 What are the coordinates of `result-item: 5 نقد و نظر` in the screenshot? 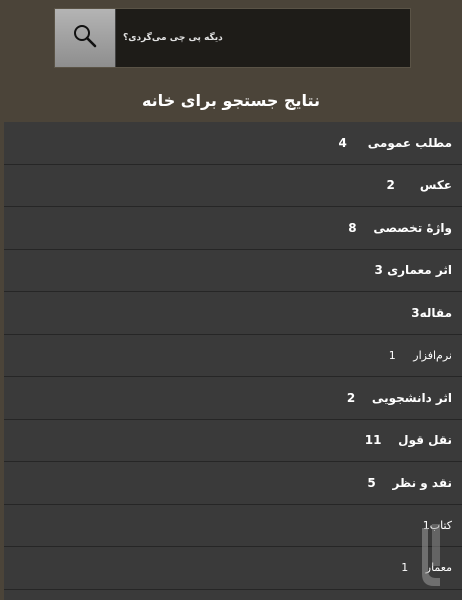 It's located at (233, 483).